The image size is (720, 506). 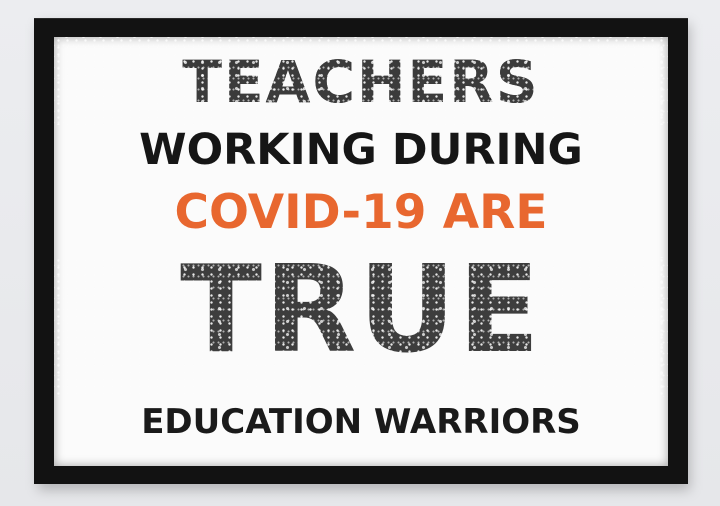 What do you see at coordinates (361, 310) in the screenshot?
I see `poster-line-true: TRUE` at bounding box center [361, 310].